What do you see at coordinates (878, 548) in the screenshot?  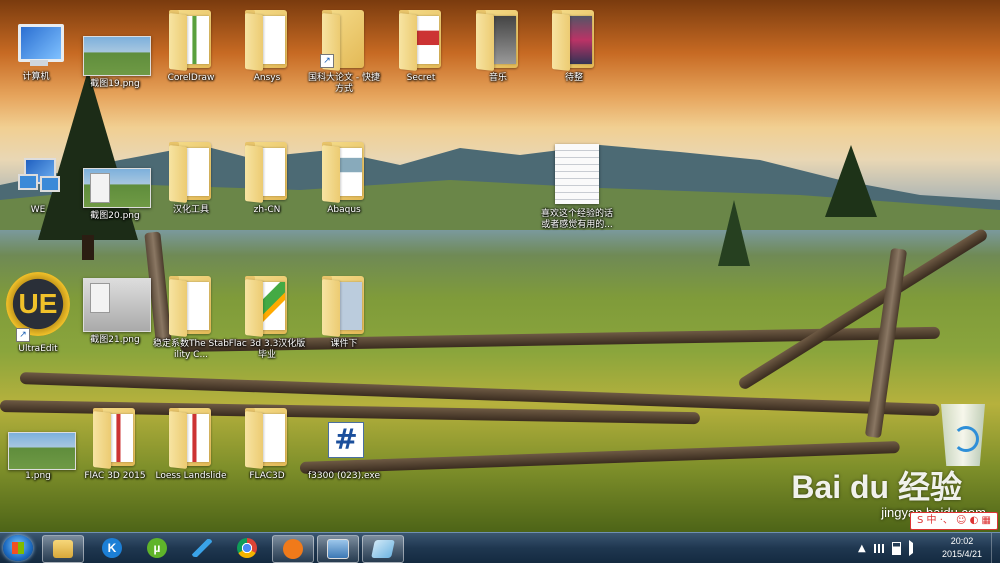 I see `network-signal-icon` at bounding box center [878, 548].